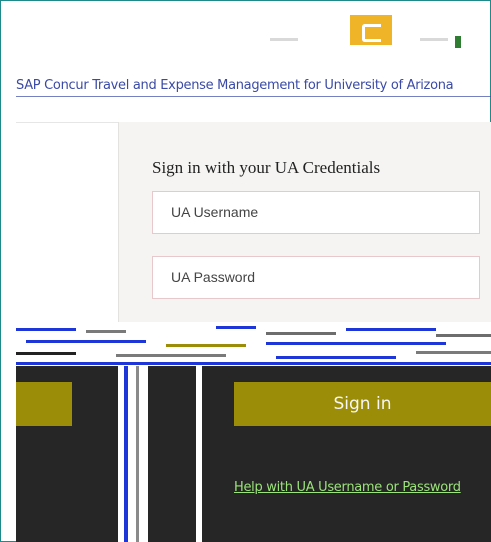  I want to click on app-title-underline, so click(253, 96).